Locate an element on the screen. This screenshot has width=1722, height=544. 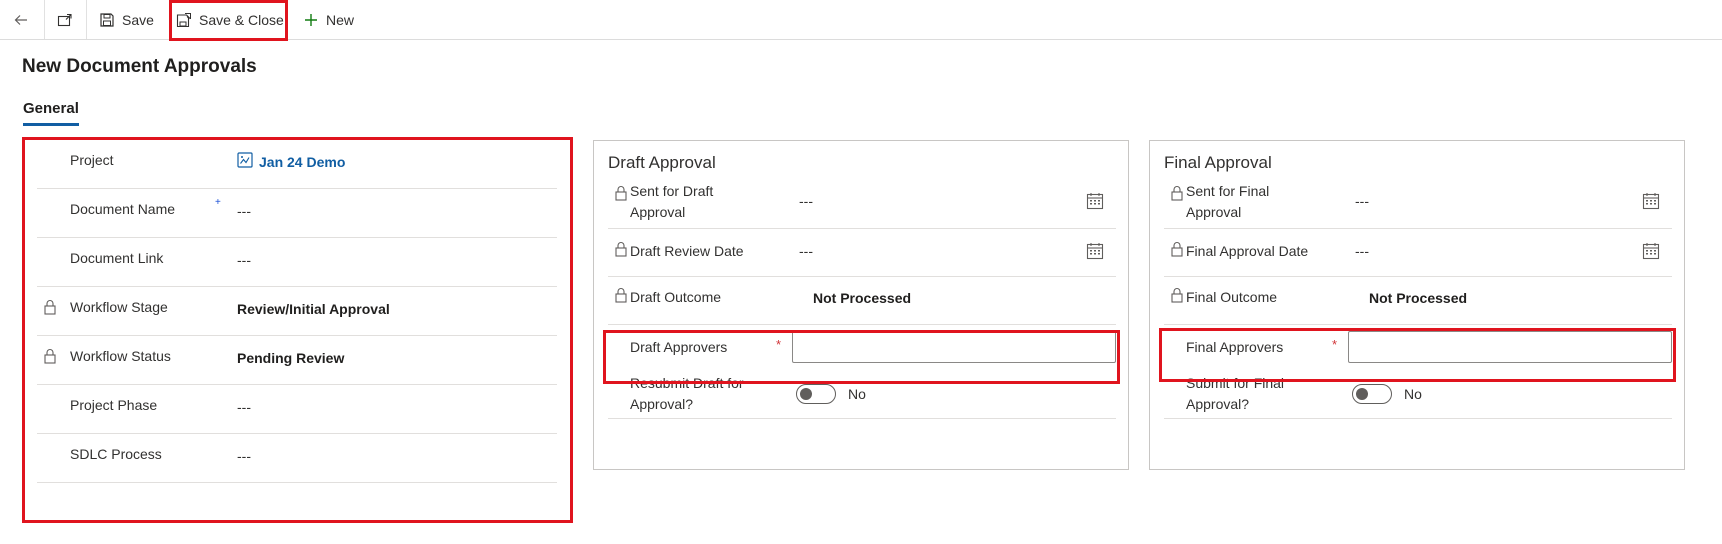
final-outcome-value: Not Processed is located at coordinates (1418, 298).